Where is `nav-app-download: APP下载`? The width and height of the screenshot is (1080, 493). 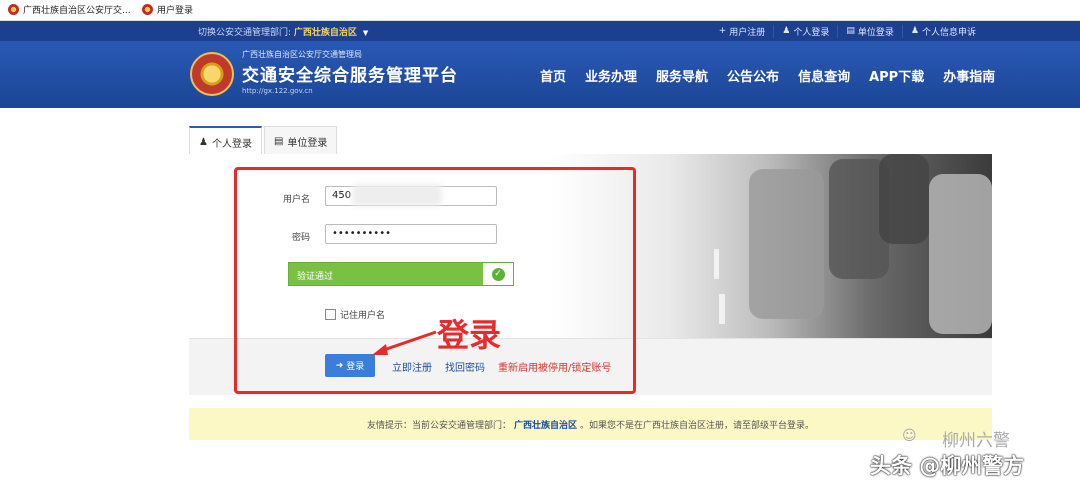 nav-app-download: APP下载 is located at coordinates (896, 75).